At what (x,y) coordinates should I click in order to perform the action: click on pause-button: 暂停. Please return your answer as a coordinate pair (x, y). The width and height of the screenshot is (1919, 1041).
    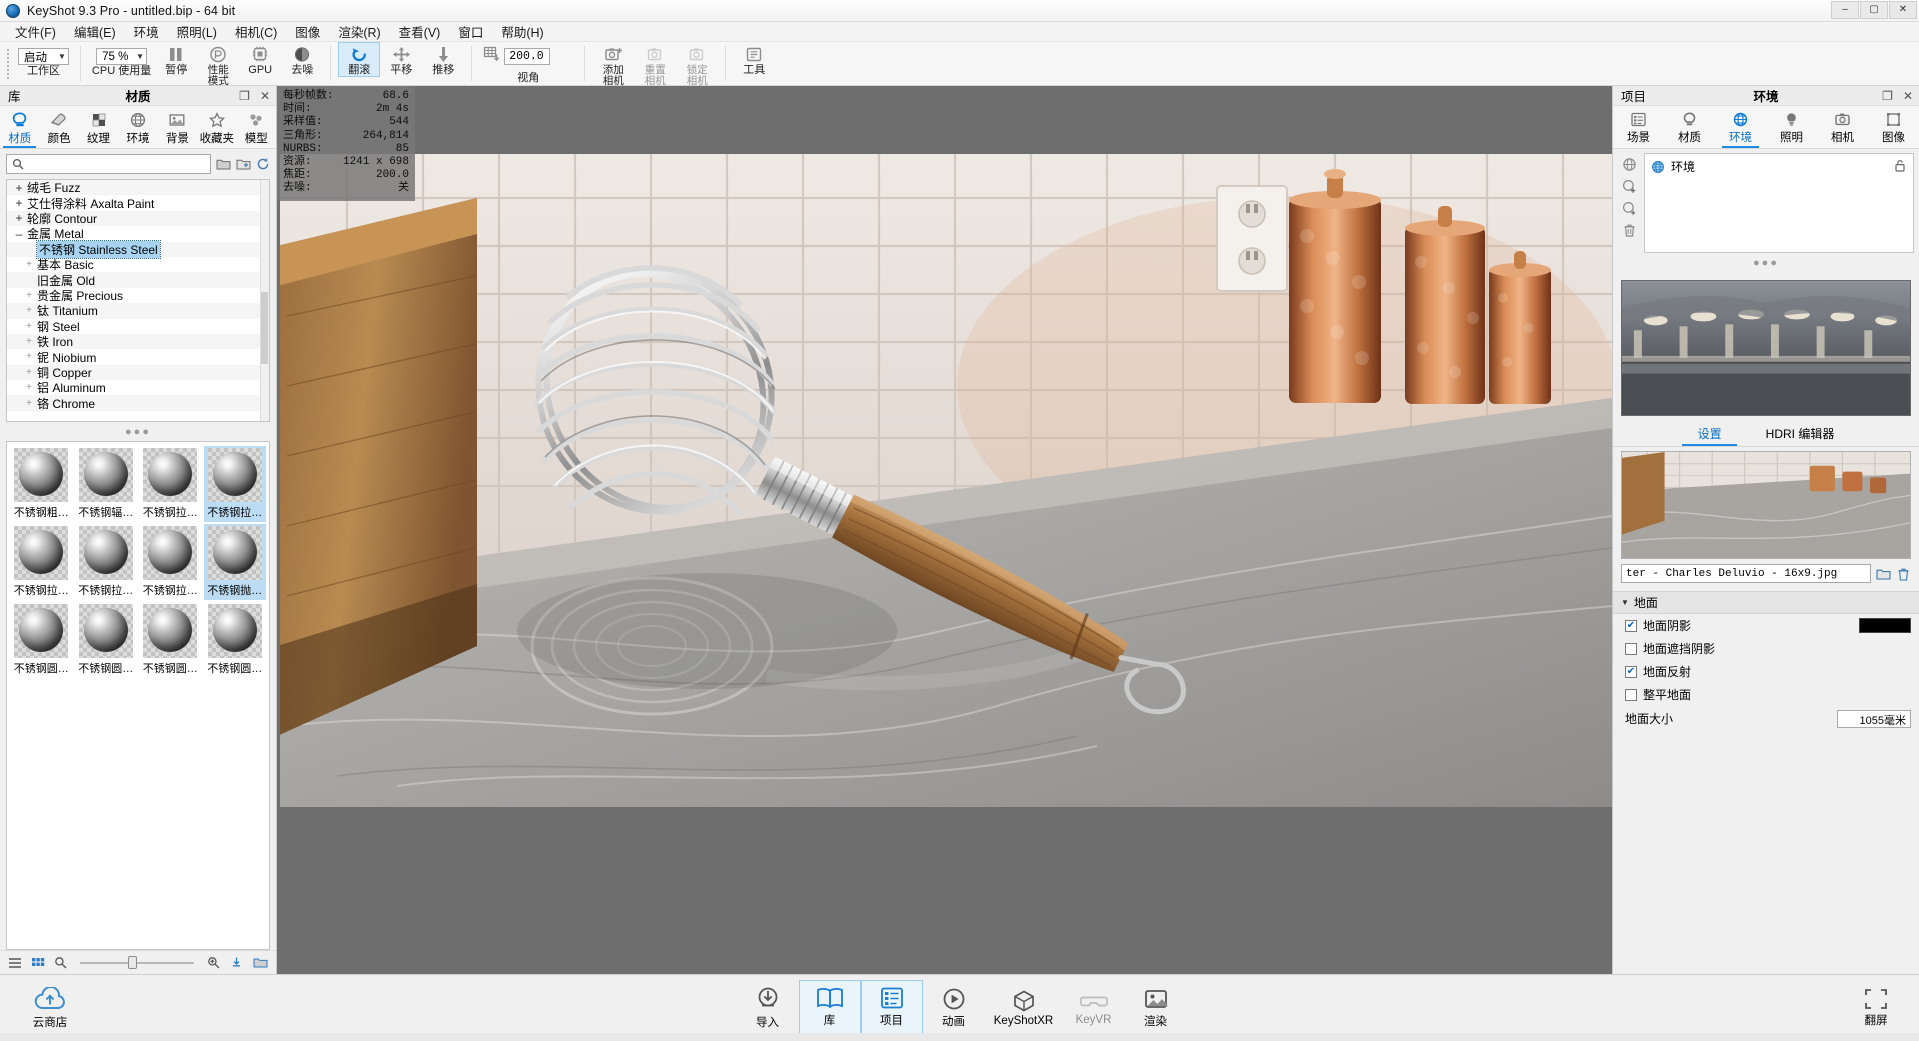
    Looking at the image, I should click on (176, 59).